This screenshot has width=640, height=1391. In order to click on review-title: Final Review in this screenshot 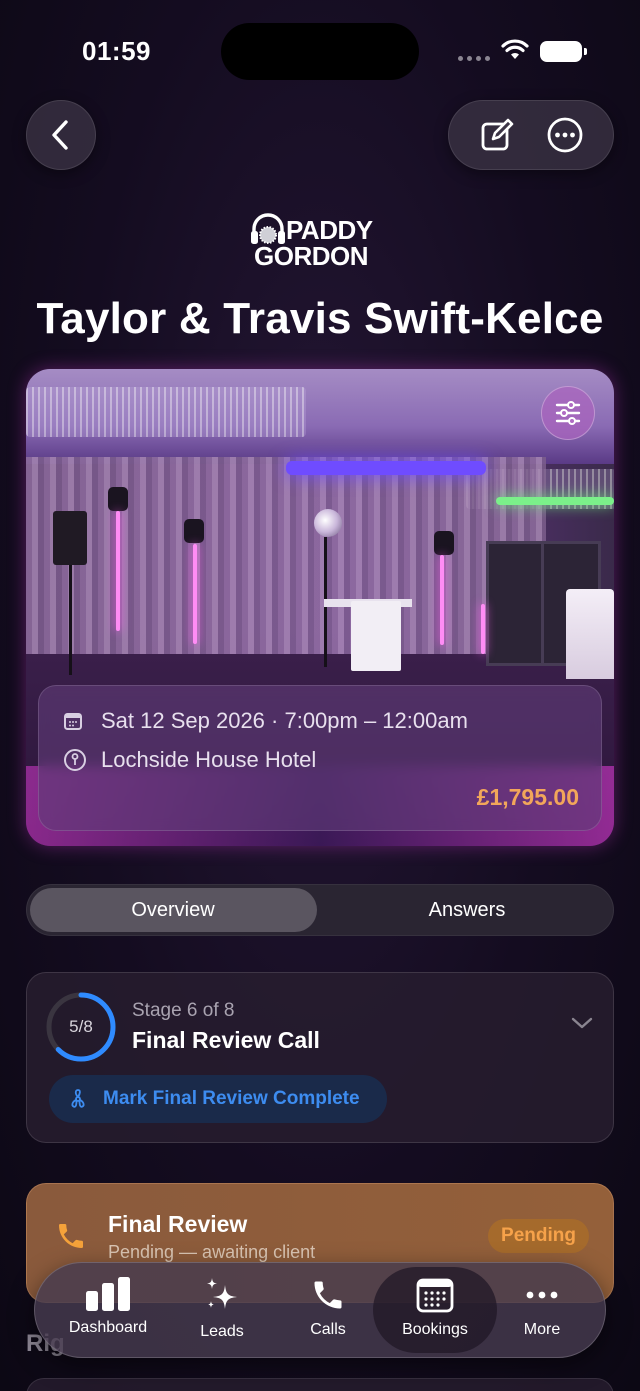, I will do `click(178, 1224)`.